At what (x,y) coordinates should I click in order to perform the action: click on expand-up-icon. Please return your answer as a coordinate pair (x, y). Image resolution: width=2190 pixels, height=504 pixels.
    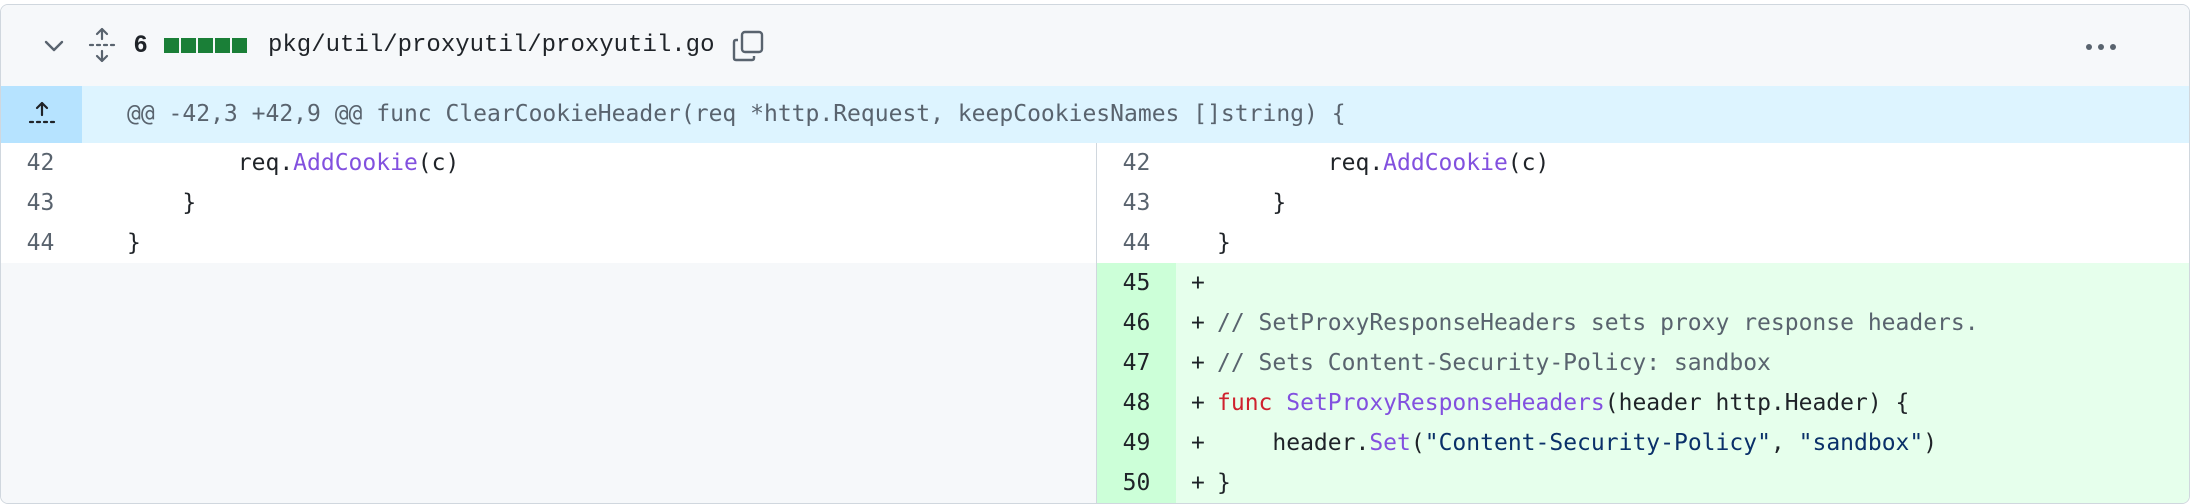
    Looking at the image, I should click on (42, 112).